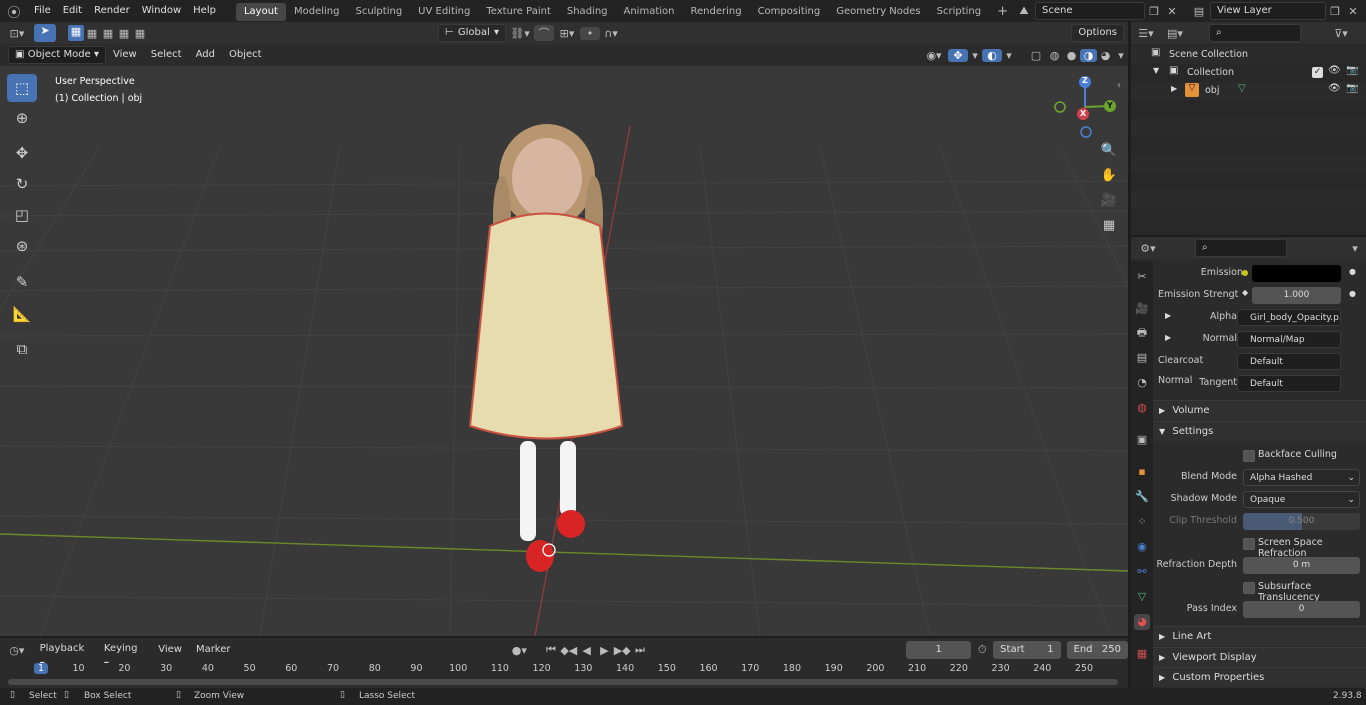 The width and height of the screenshot is (1366, 705). What do you see at coordinates (939, 650) in the screenshot?
I see `current-frame-field: 1` at bounding box center [939, 650].